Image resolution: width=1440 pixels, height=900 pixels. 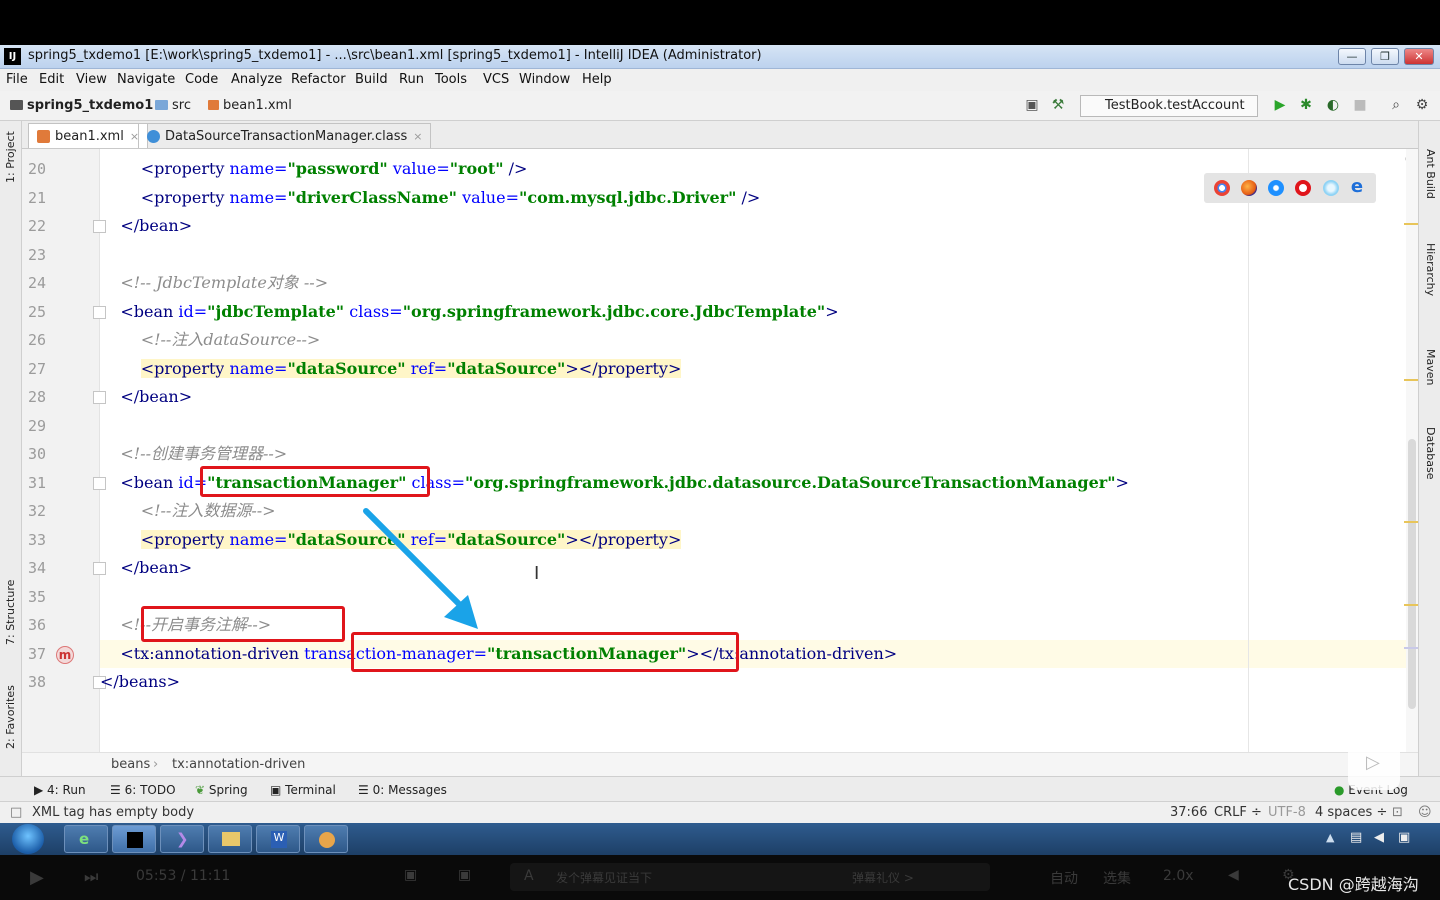 I want to click on taskbar-explorer, so click(x=230, y=839).